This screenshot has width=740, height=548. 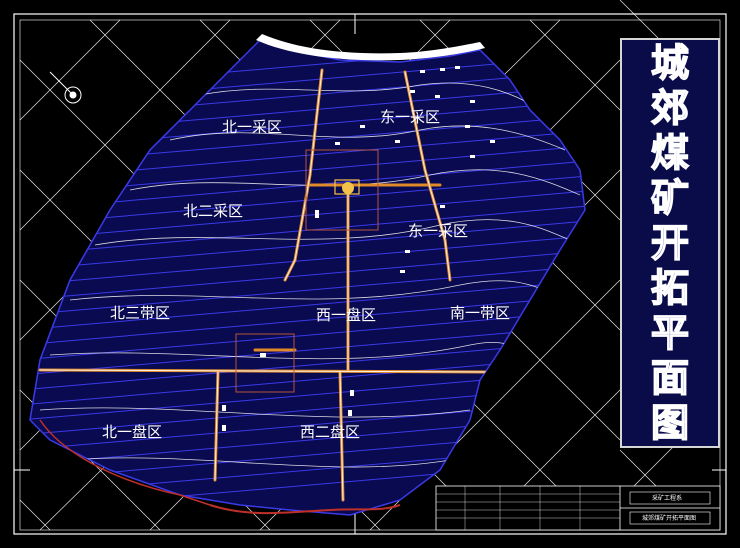 What do you see at coordinates (346, 315) in the screenshot?
I see `zone-west-1-panel: 西一盘区` at bounding box center [346, 315].